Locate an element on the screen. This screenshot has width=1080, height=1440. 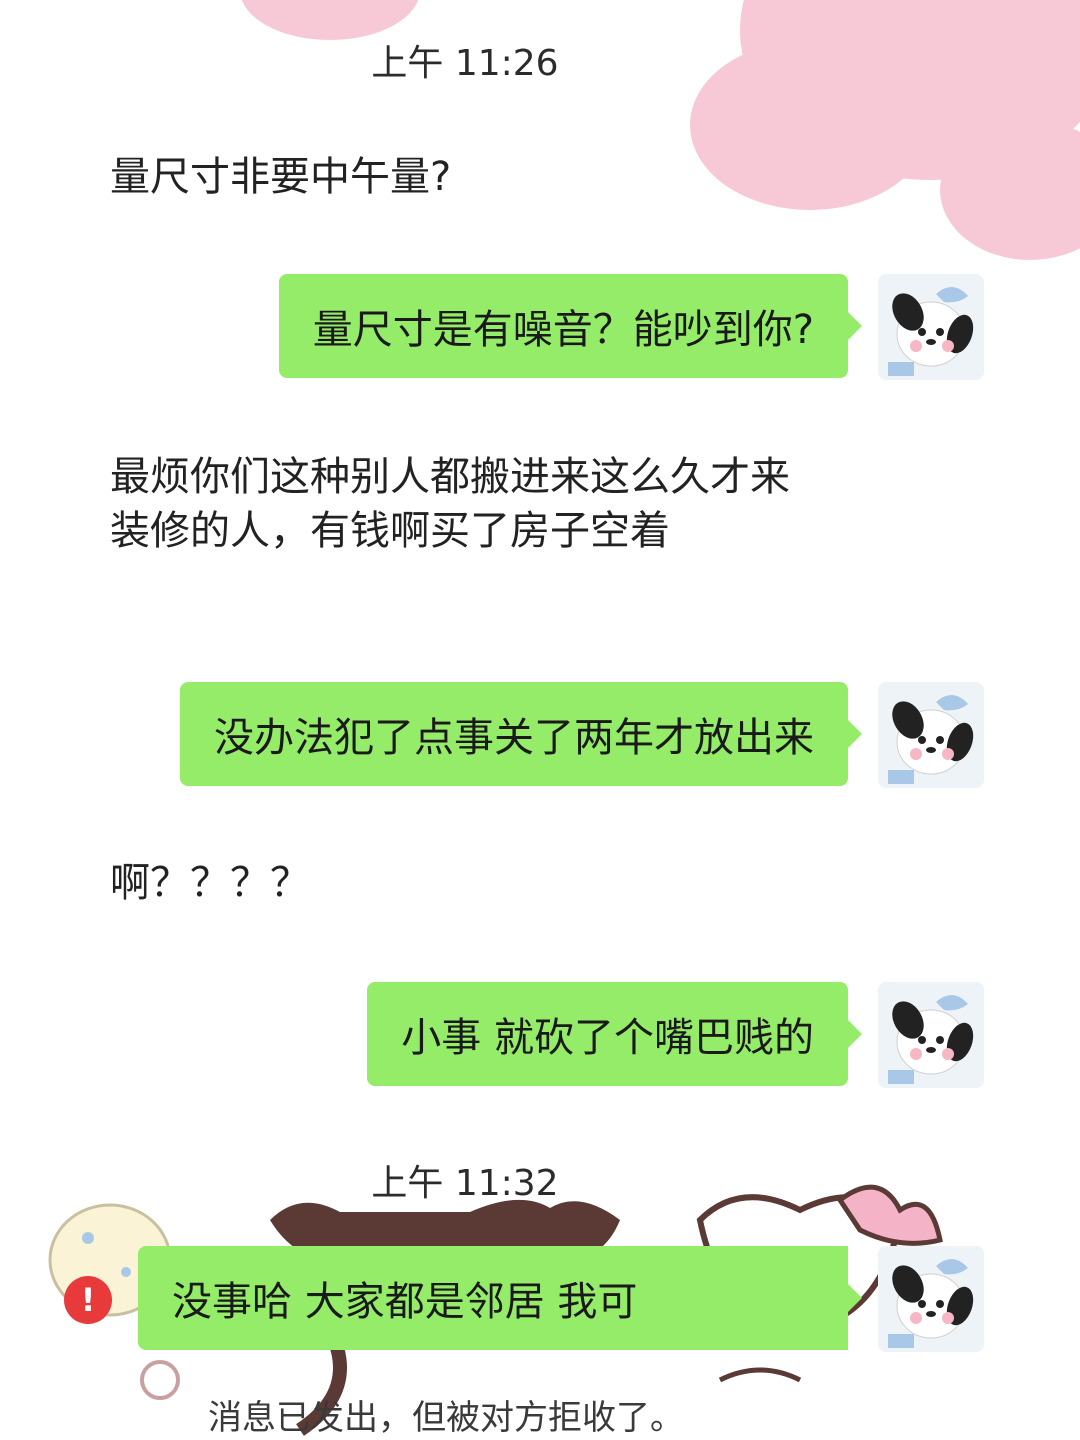
outgoing-message-bubble: 量尺寸是有噪音？能吵到你? is located at coordinates (570, 326).